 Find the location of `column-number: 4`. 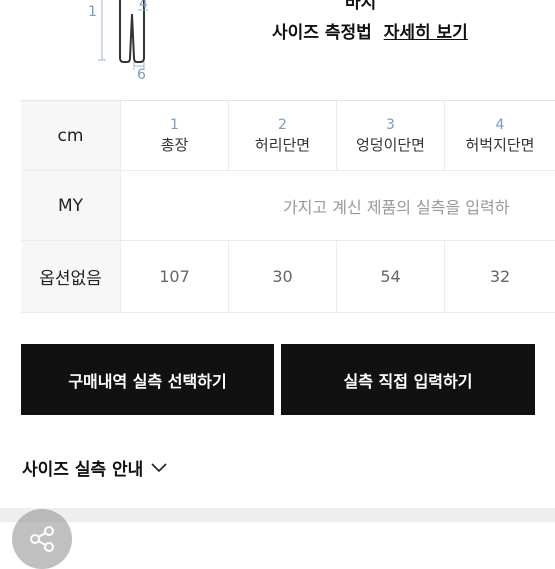

column-number: 4 is located at coordinates (500, 124).